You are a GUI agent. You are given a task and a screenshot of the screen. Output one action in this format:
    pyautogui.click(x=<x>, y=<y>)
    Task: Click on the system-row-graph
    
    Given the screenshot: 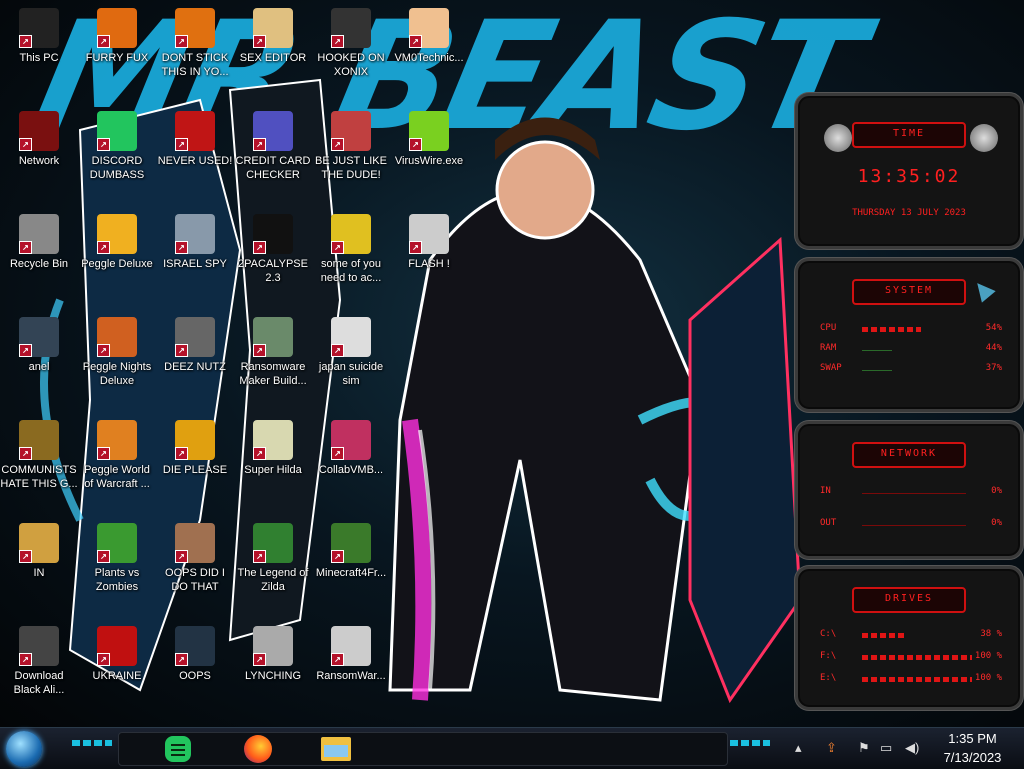 What is the action you would take?
    pyautogui.click(x=877, y=350)
    